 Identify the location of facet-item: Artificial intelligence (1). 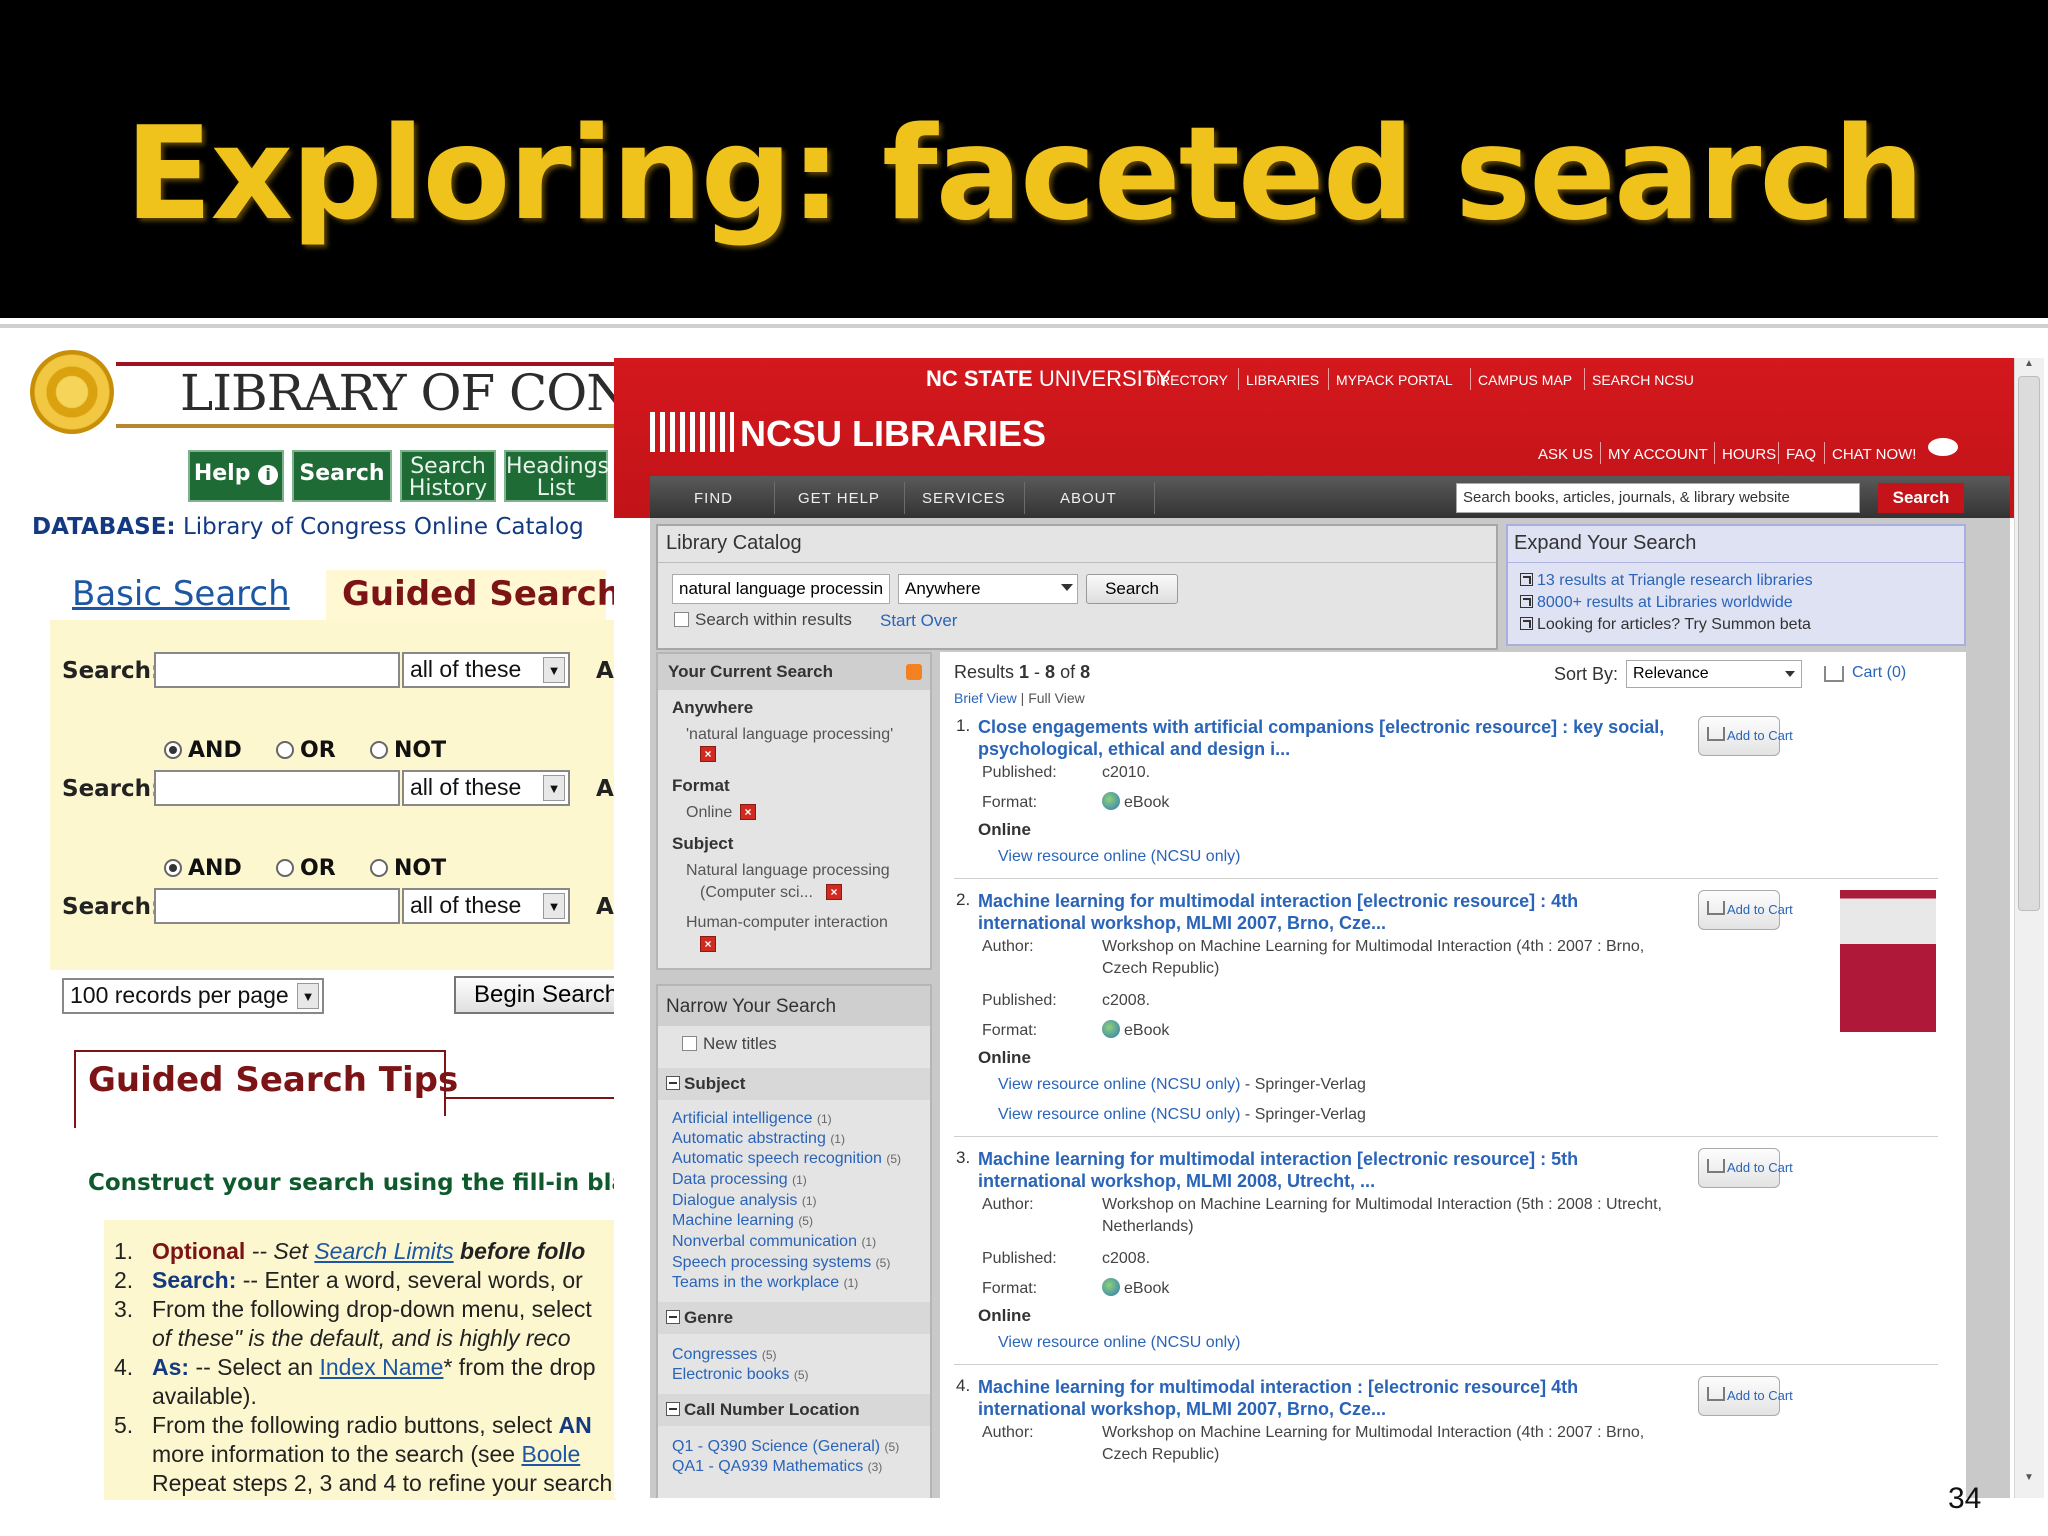
(752, 1119).